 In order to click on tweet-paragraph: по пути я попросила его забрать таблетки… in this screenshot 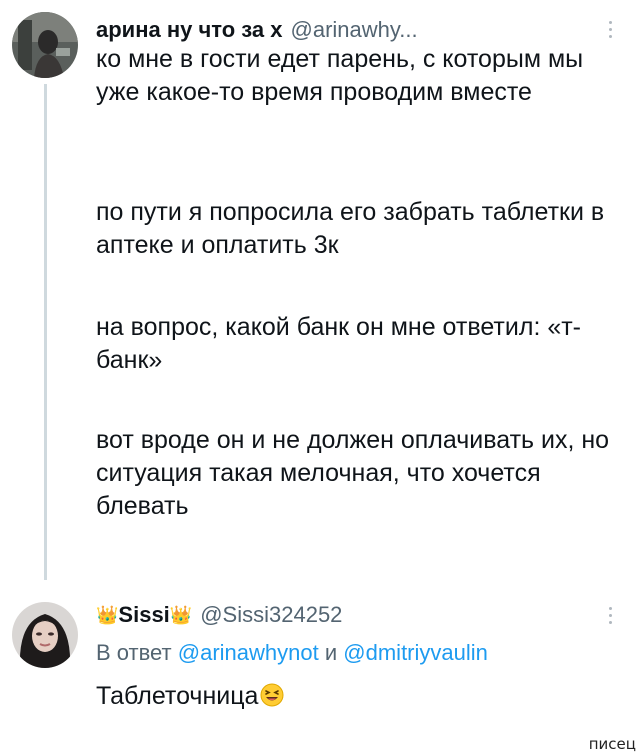, I will do `click(350, 228)`.